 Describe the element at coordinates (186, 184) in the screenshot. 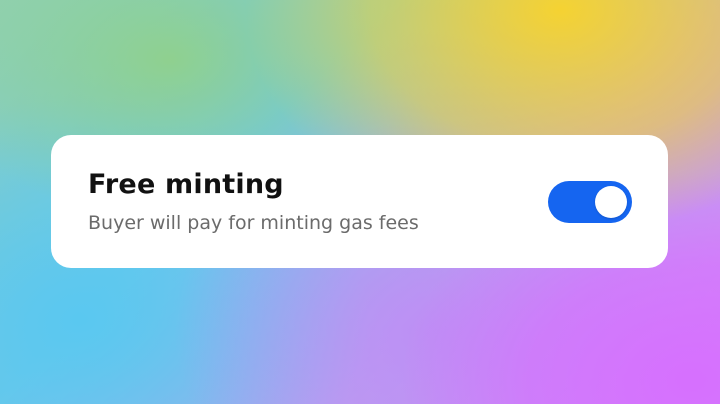

I see `setting-title: Free minting` at that location.